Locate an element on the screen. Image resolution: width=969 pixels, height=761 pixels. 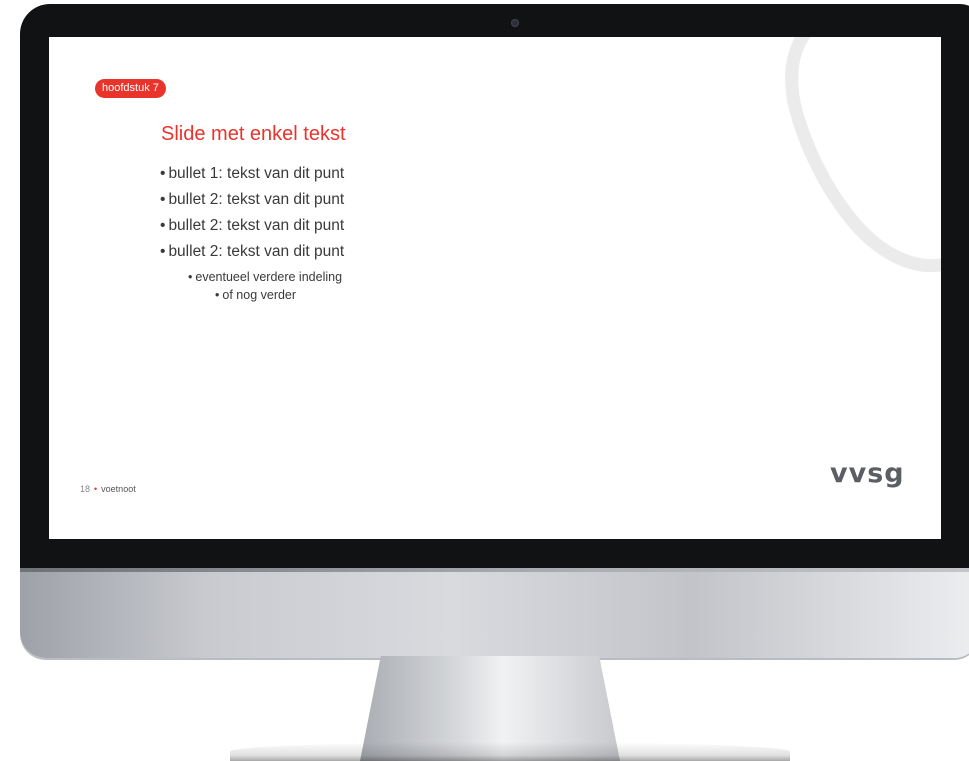
chapter-badge: hoofdstuk 7 is located at coordinates (130, 88).